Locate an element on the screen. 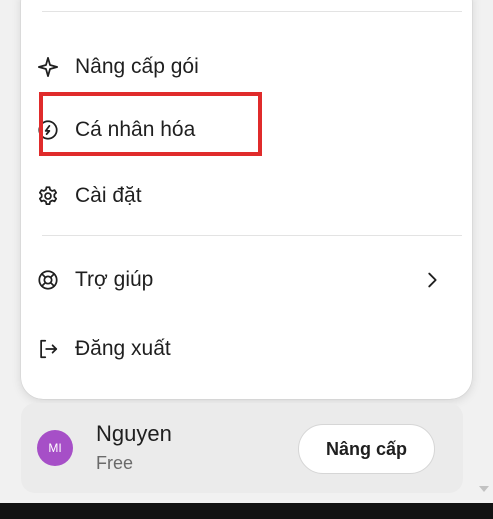  sparkle-icon is located at coordinates (48, 67).